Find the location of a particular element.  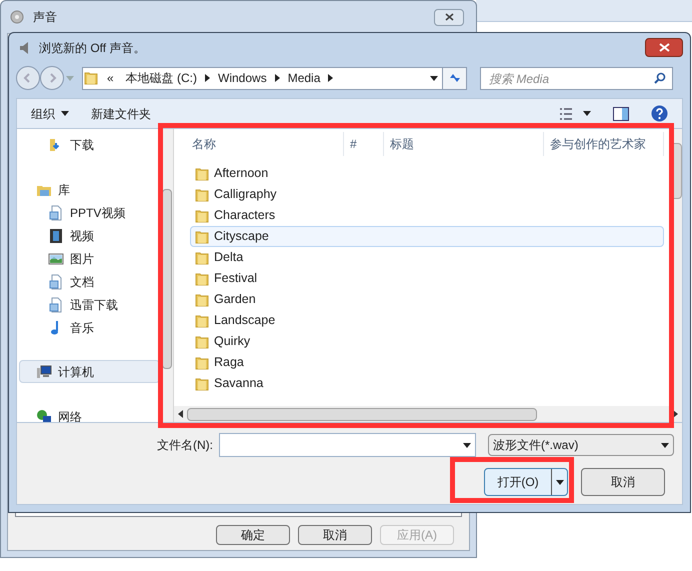

toolbar-button: 新建文件夹 is located at coordinates (121, 113).